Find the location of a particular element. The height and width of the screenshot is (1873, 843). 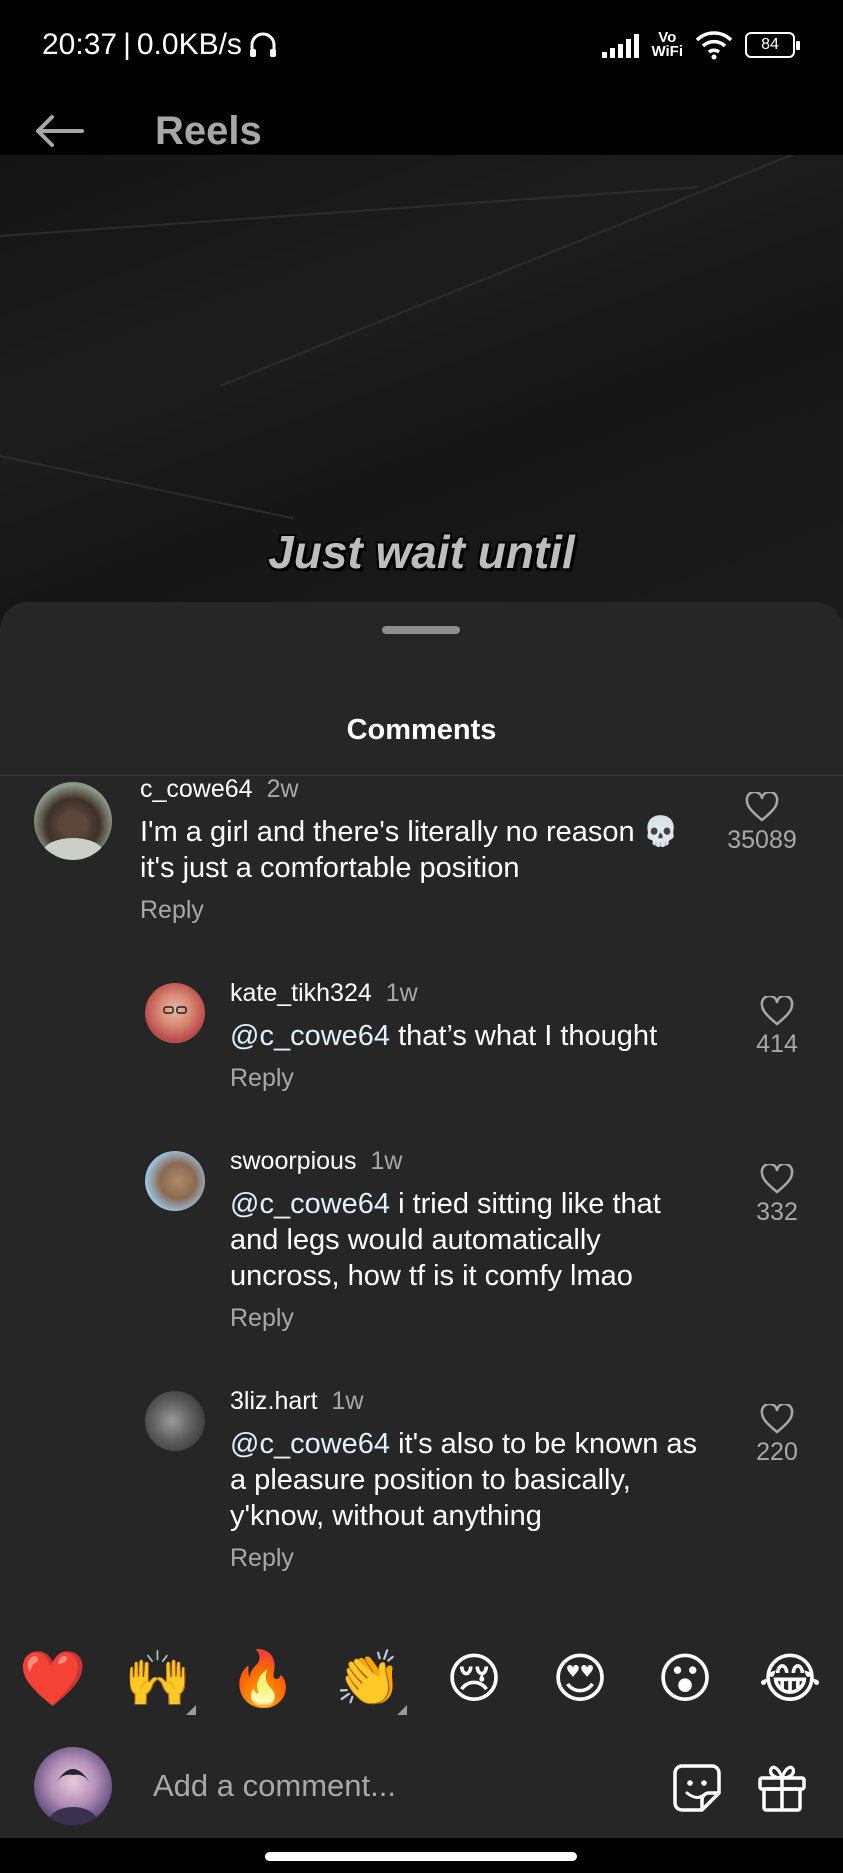

home-indicator is located at coordinates (421, 1856).